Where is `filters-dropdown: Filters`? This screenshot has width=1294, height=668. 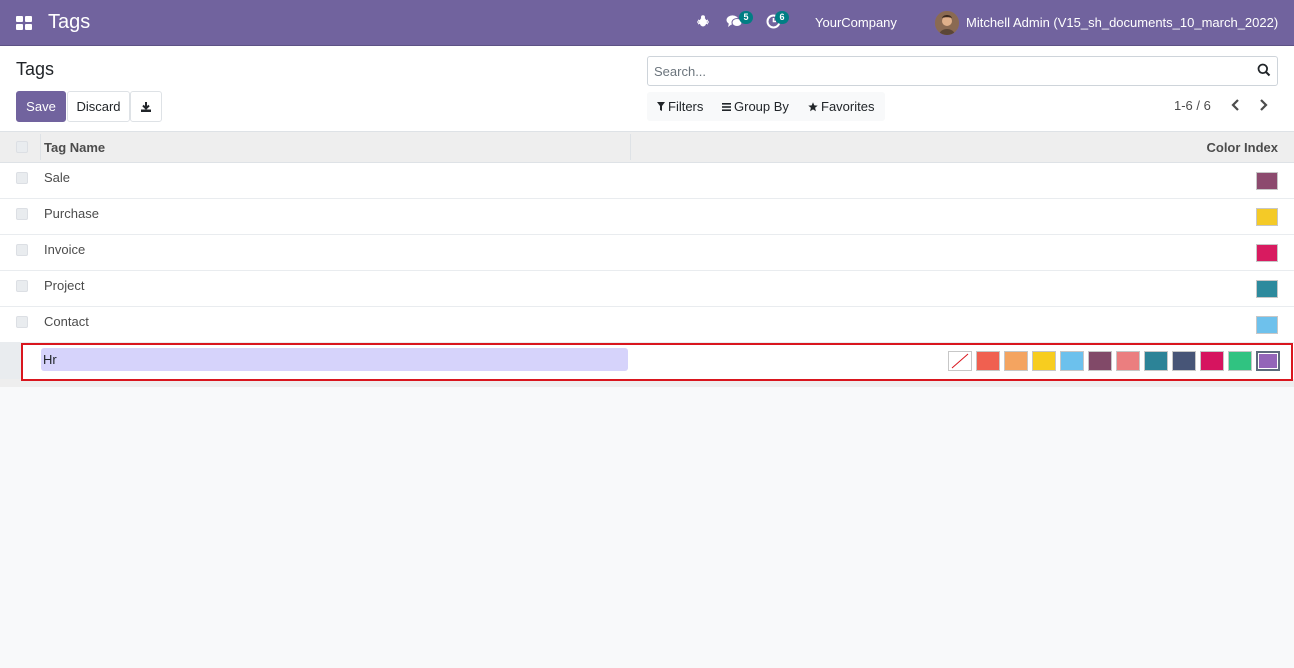 filters-dropdown: Filters is located at coordinates (680, 106).